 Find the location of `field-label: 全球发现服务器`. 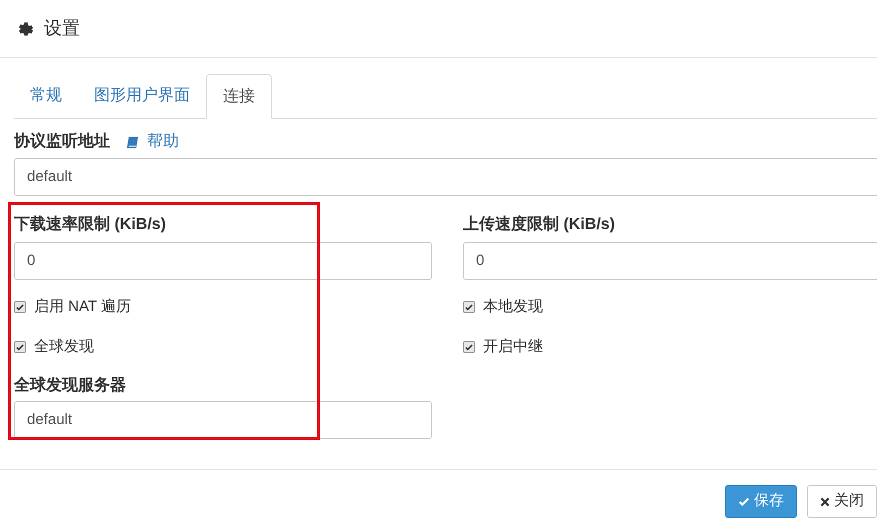

field-label: 全球发现服务器 is located at coordinates (70, 386).